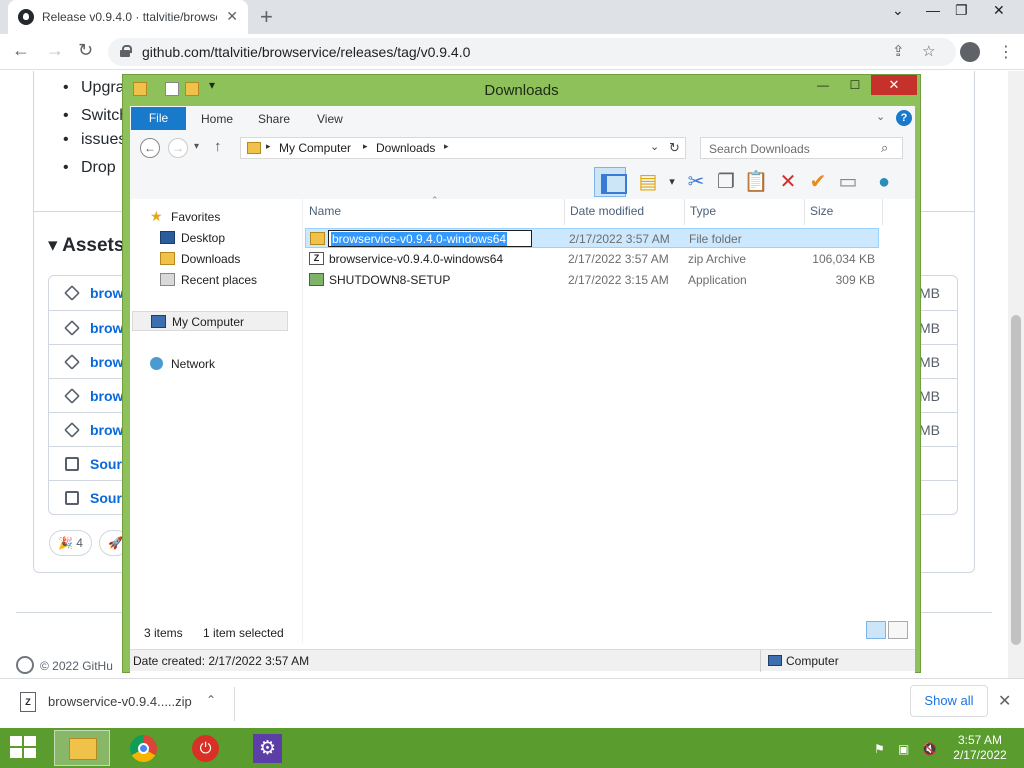  Describe the element at coordinates (266, 17) in the screenshot. I see `new-tab-button: +` at that location.